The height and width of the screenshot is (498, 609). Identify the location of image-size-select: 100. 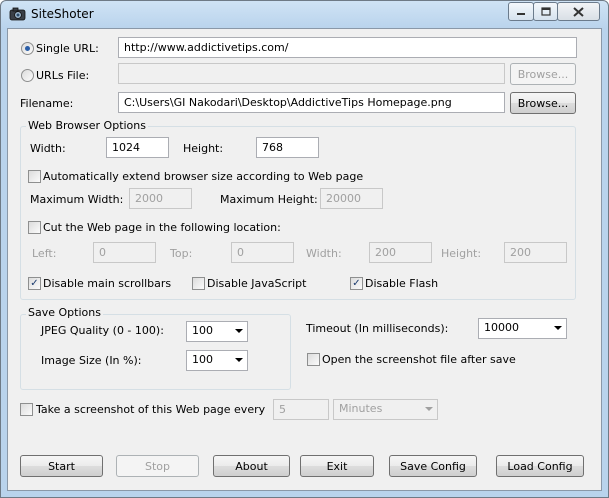
(217, 360).